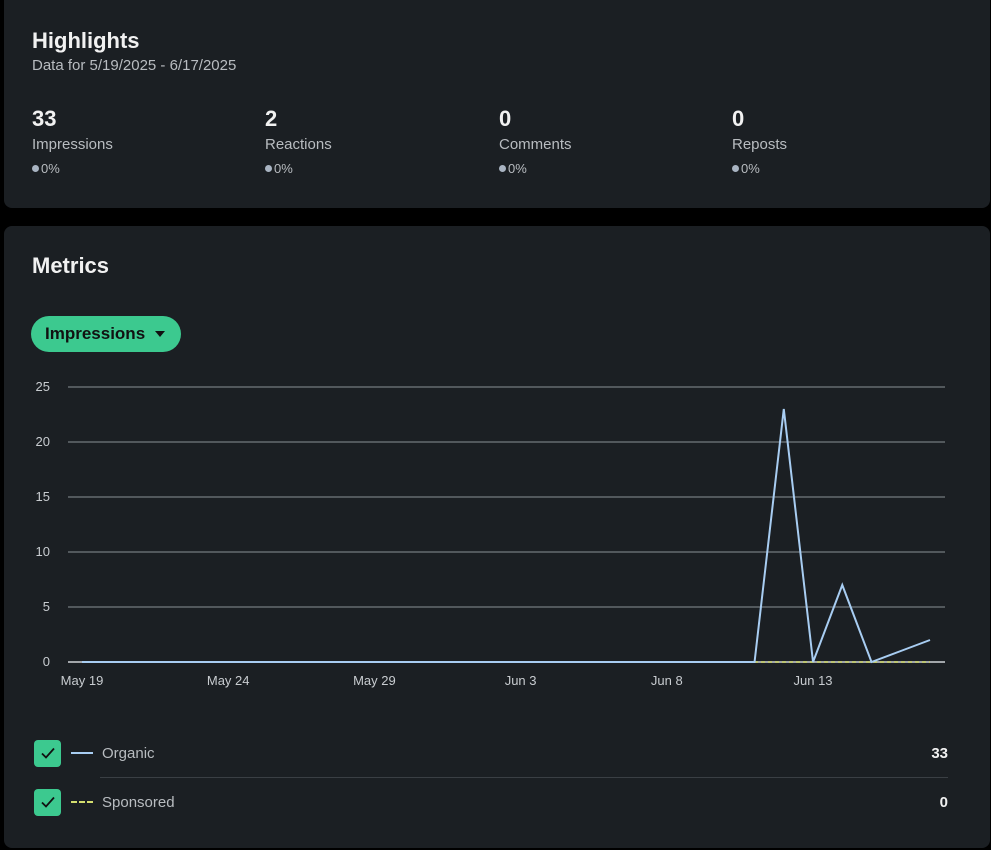 The width and height of the screenshot is (991, 850). I want to click on legend-label: Organic, so click(128, 753).